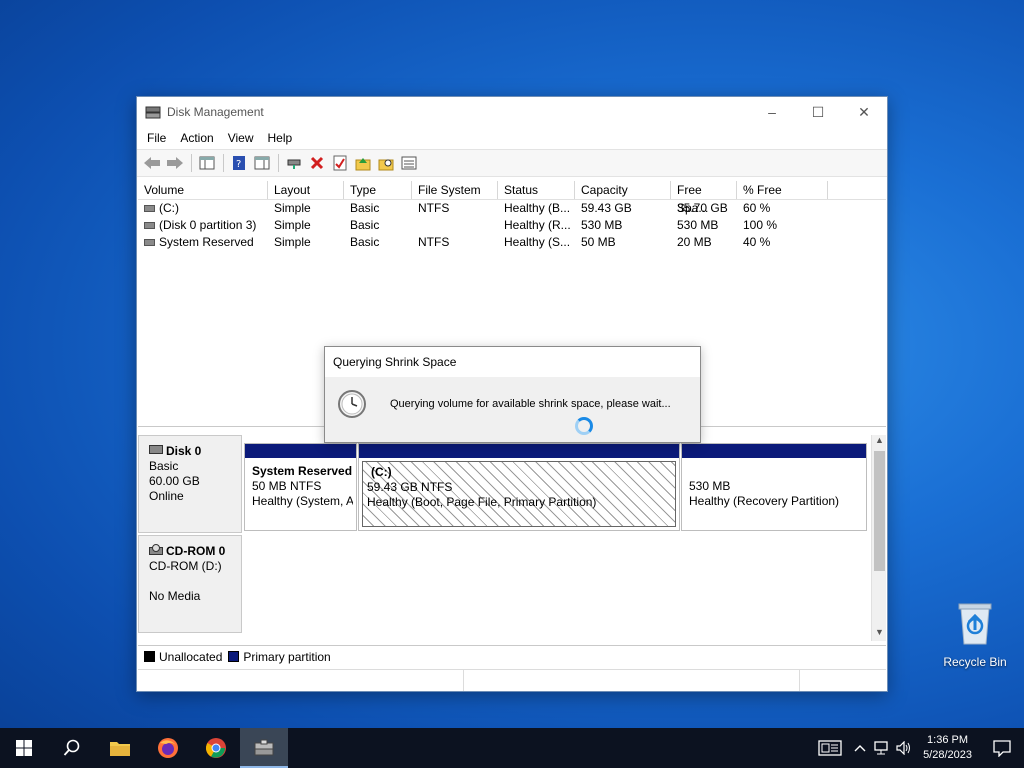 This screenshot has width=1024, height=768. I want to click on chrome-icon, so click(215, 748).